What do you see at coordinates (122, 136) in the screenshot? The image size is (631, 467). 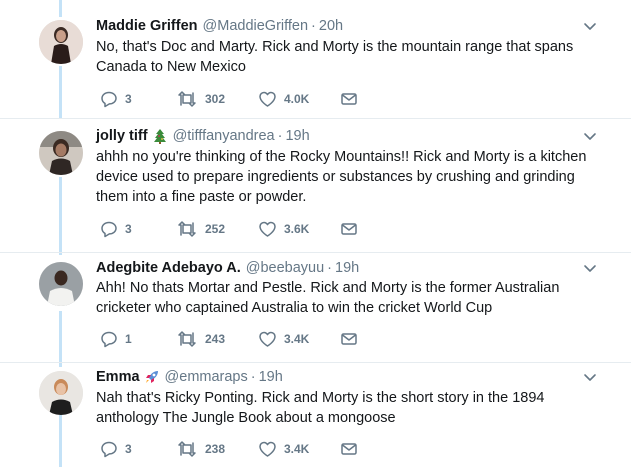 I see `display-name: jolly tiff` at bounding box center [122, 136].